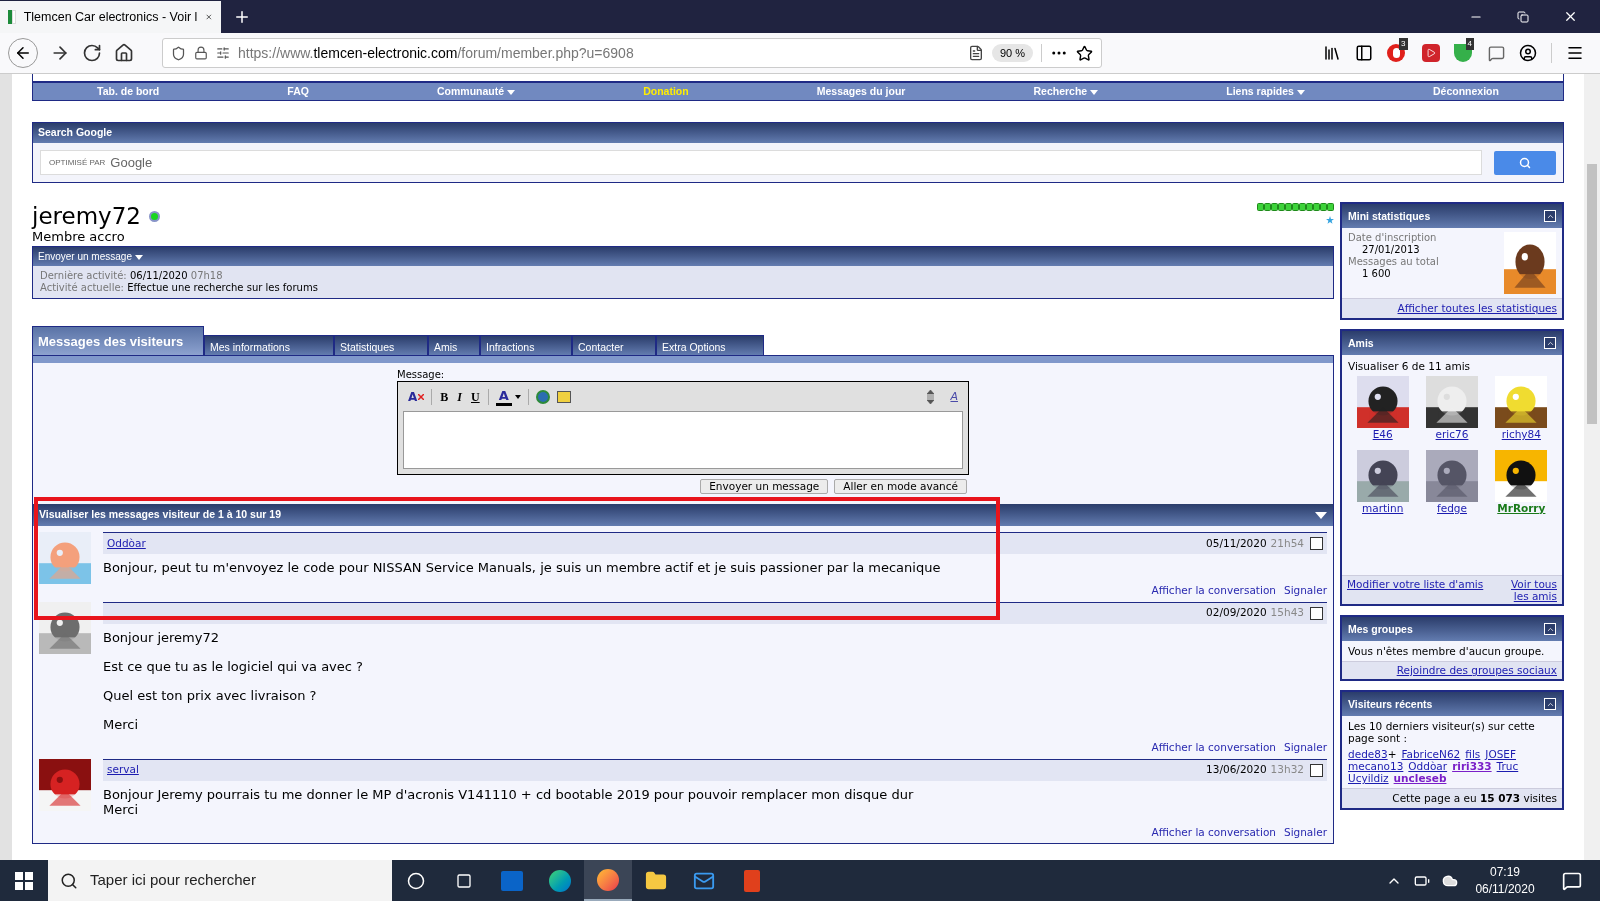 The height and width of the screenshot is (915, 1600). I want to click on friends-link: Modifier votre liste d'amis, so click(1415, 590).